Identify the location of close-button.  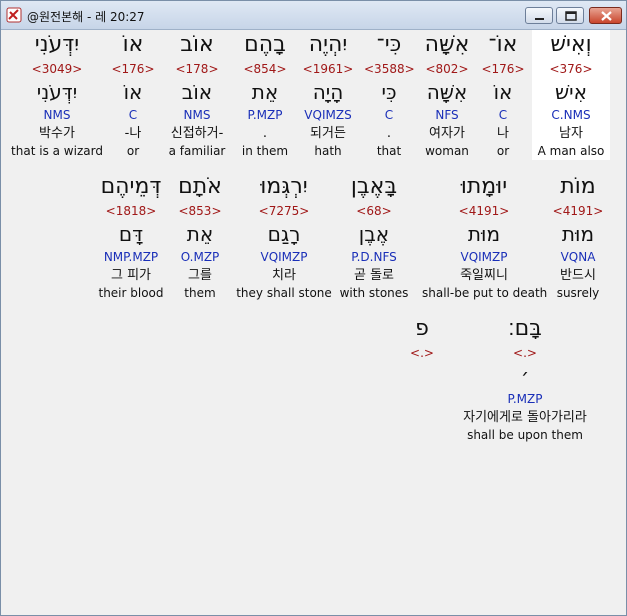
(605, 15).